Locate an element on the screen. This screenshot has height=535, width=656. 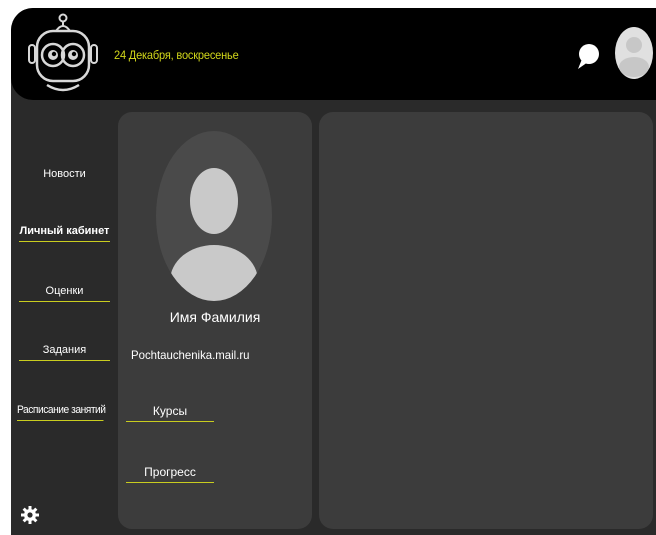
sidebar-item-news: Новости is located at coordinates (64, 176).